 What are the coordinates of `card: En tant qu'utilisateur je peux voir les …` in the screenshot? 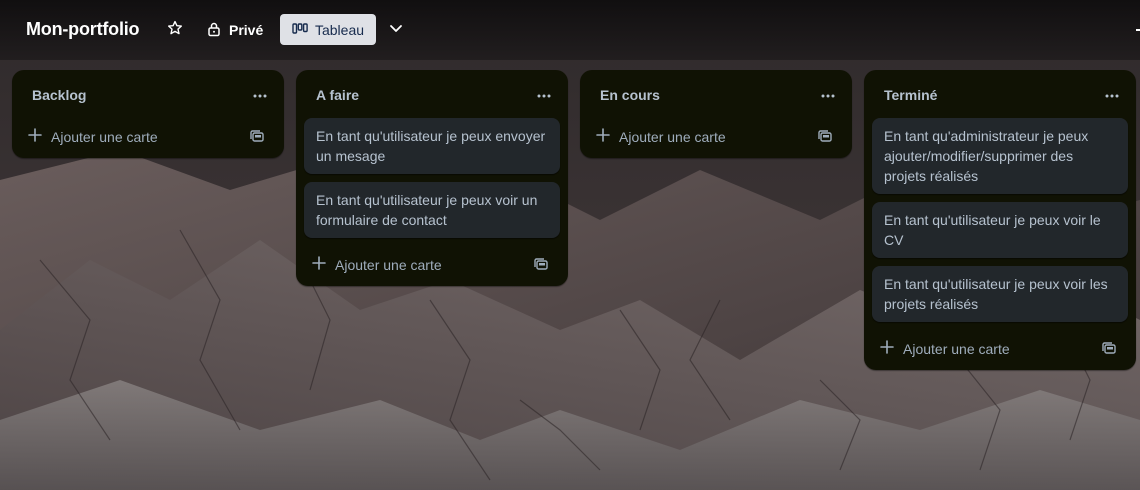 It's located at (1000, 294).